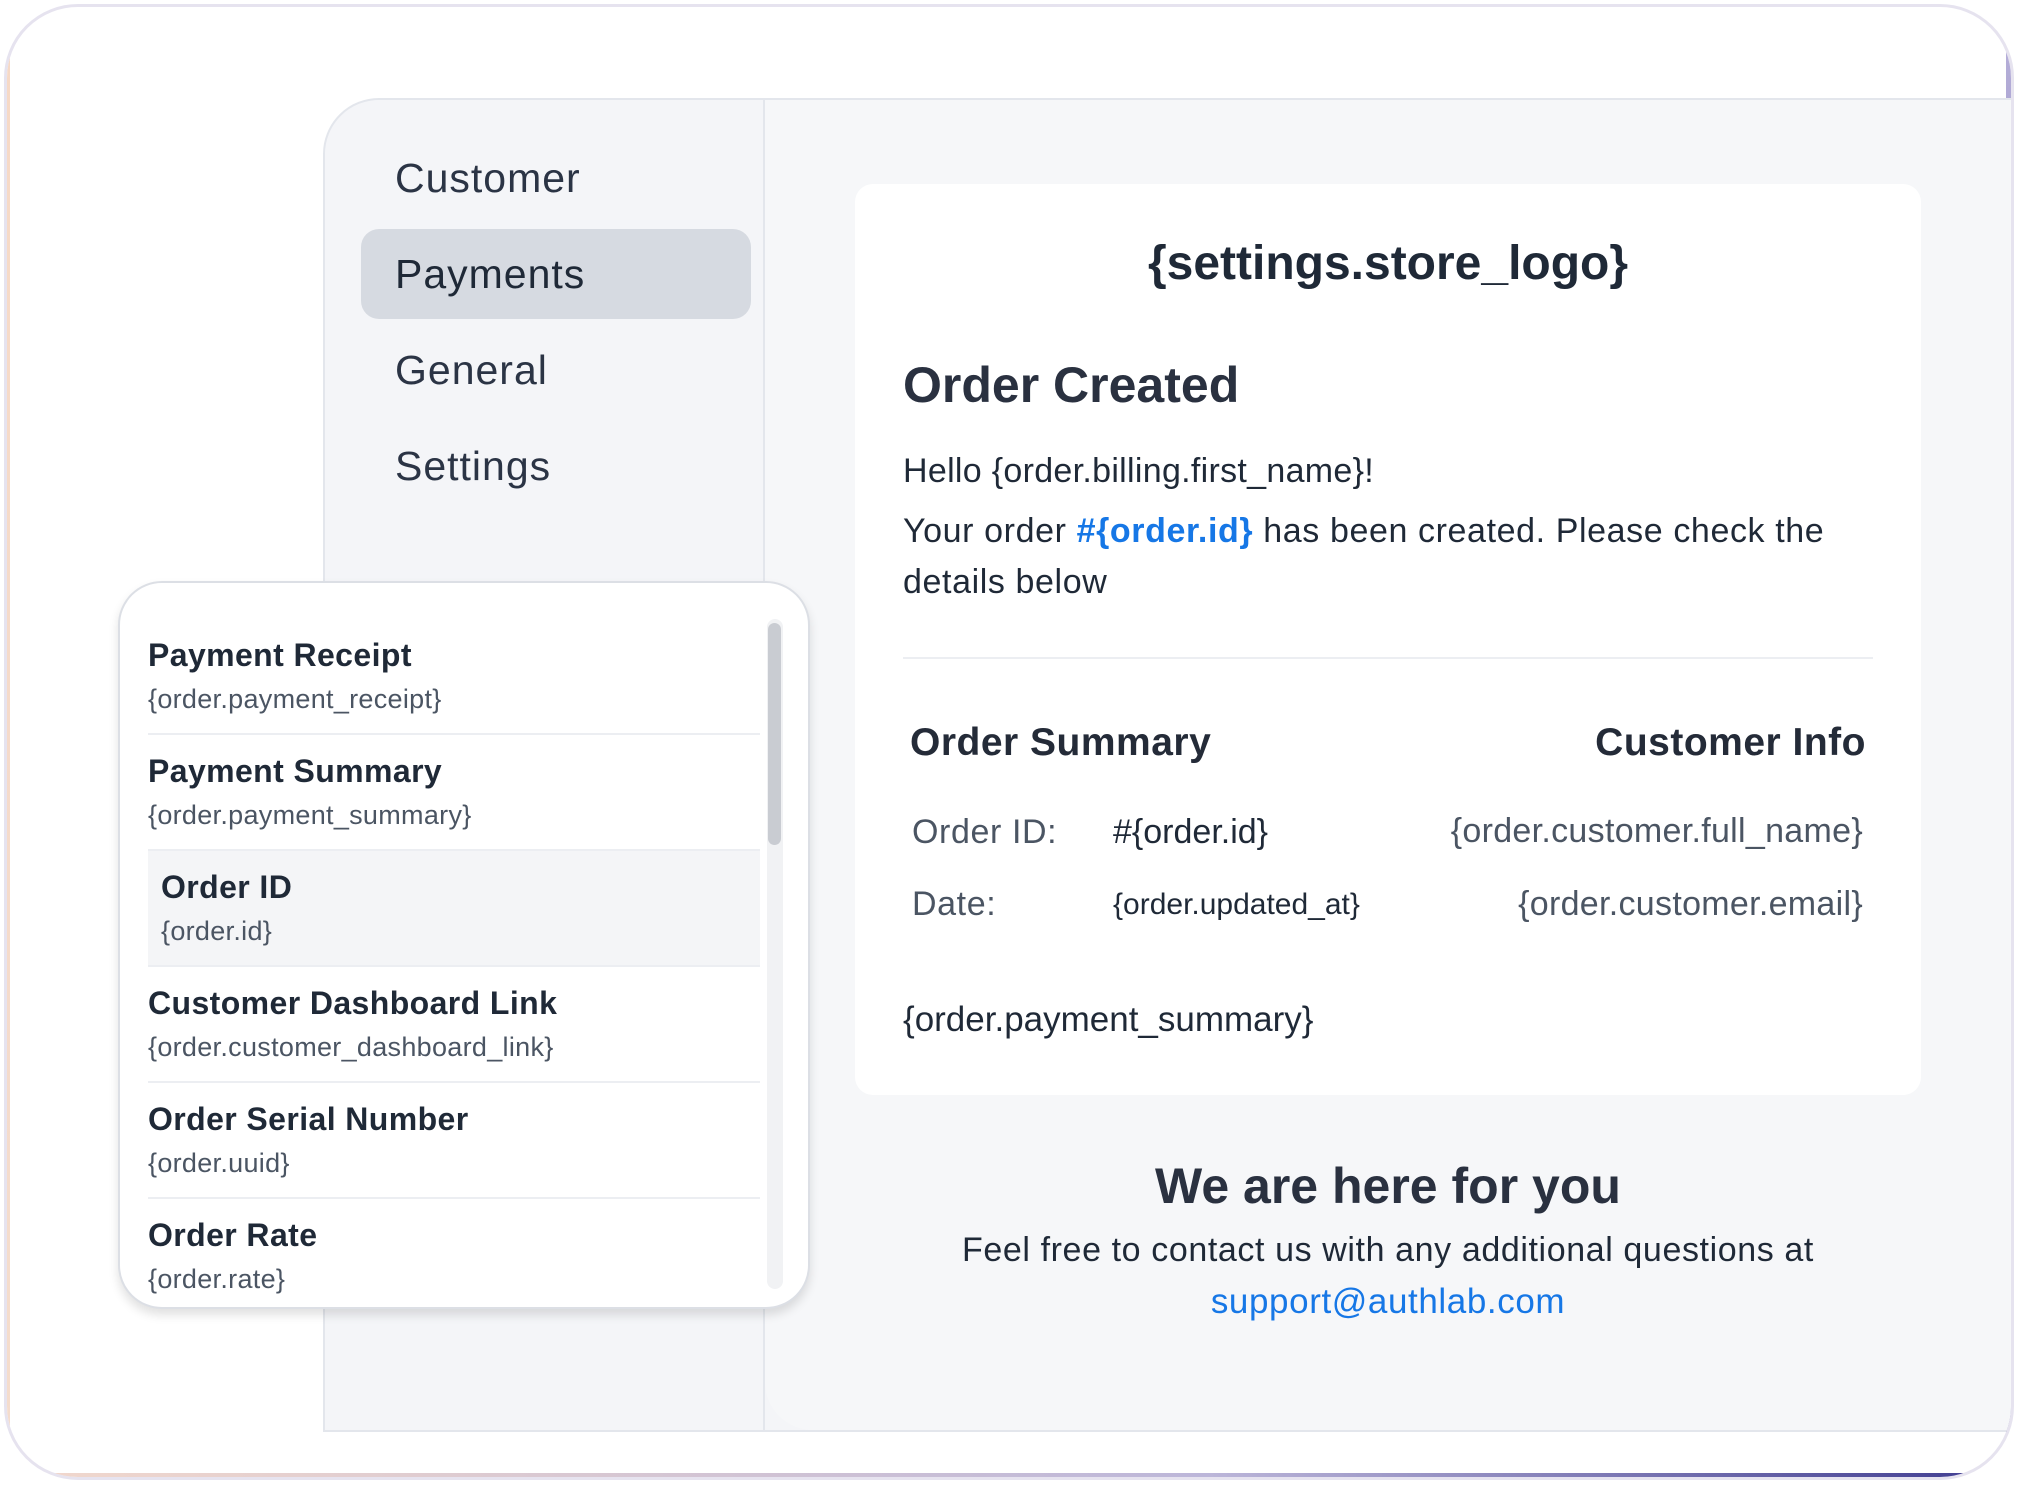 This screenshot has height=1486, width=2020. Describe the element at coordinates (1388, 1186) in the screenshot. I see `footer-title: We are here for you` at that location.